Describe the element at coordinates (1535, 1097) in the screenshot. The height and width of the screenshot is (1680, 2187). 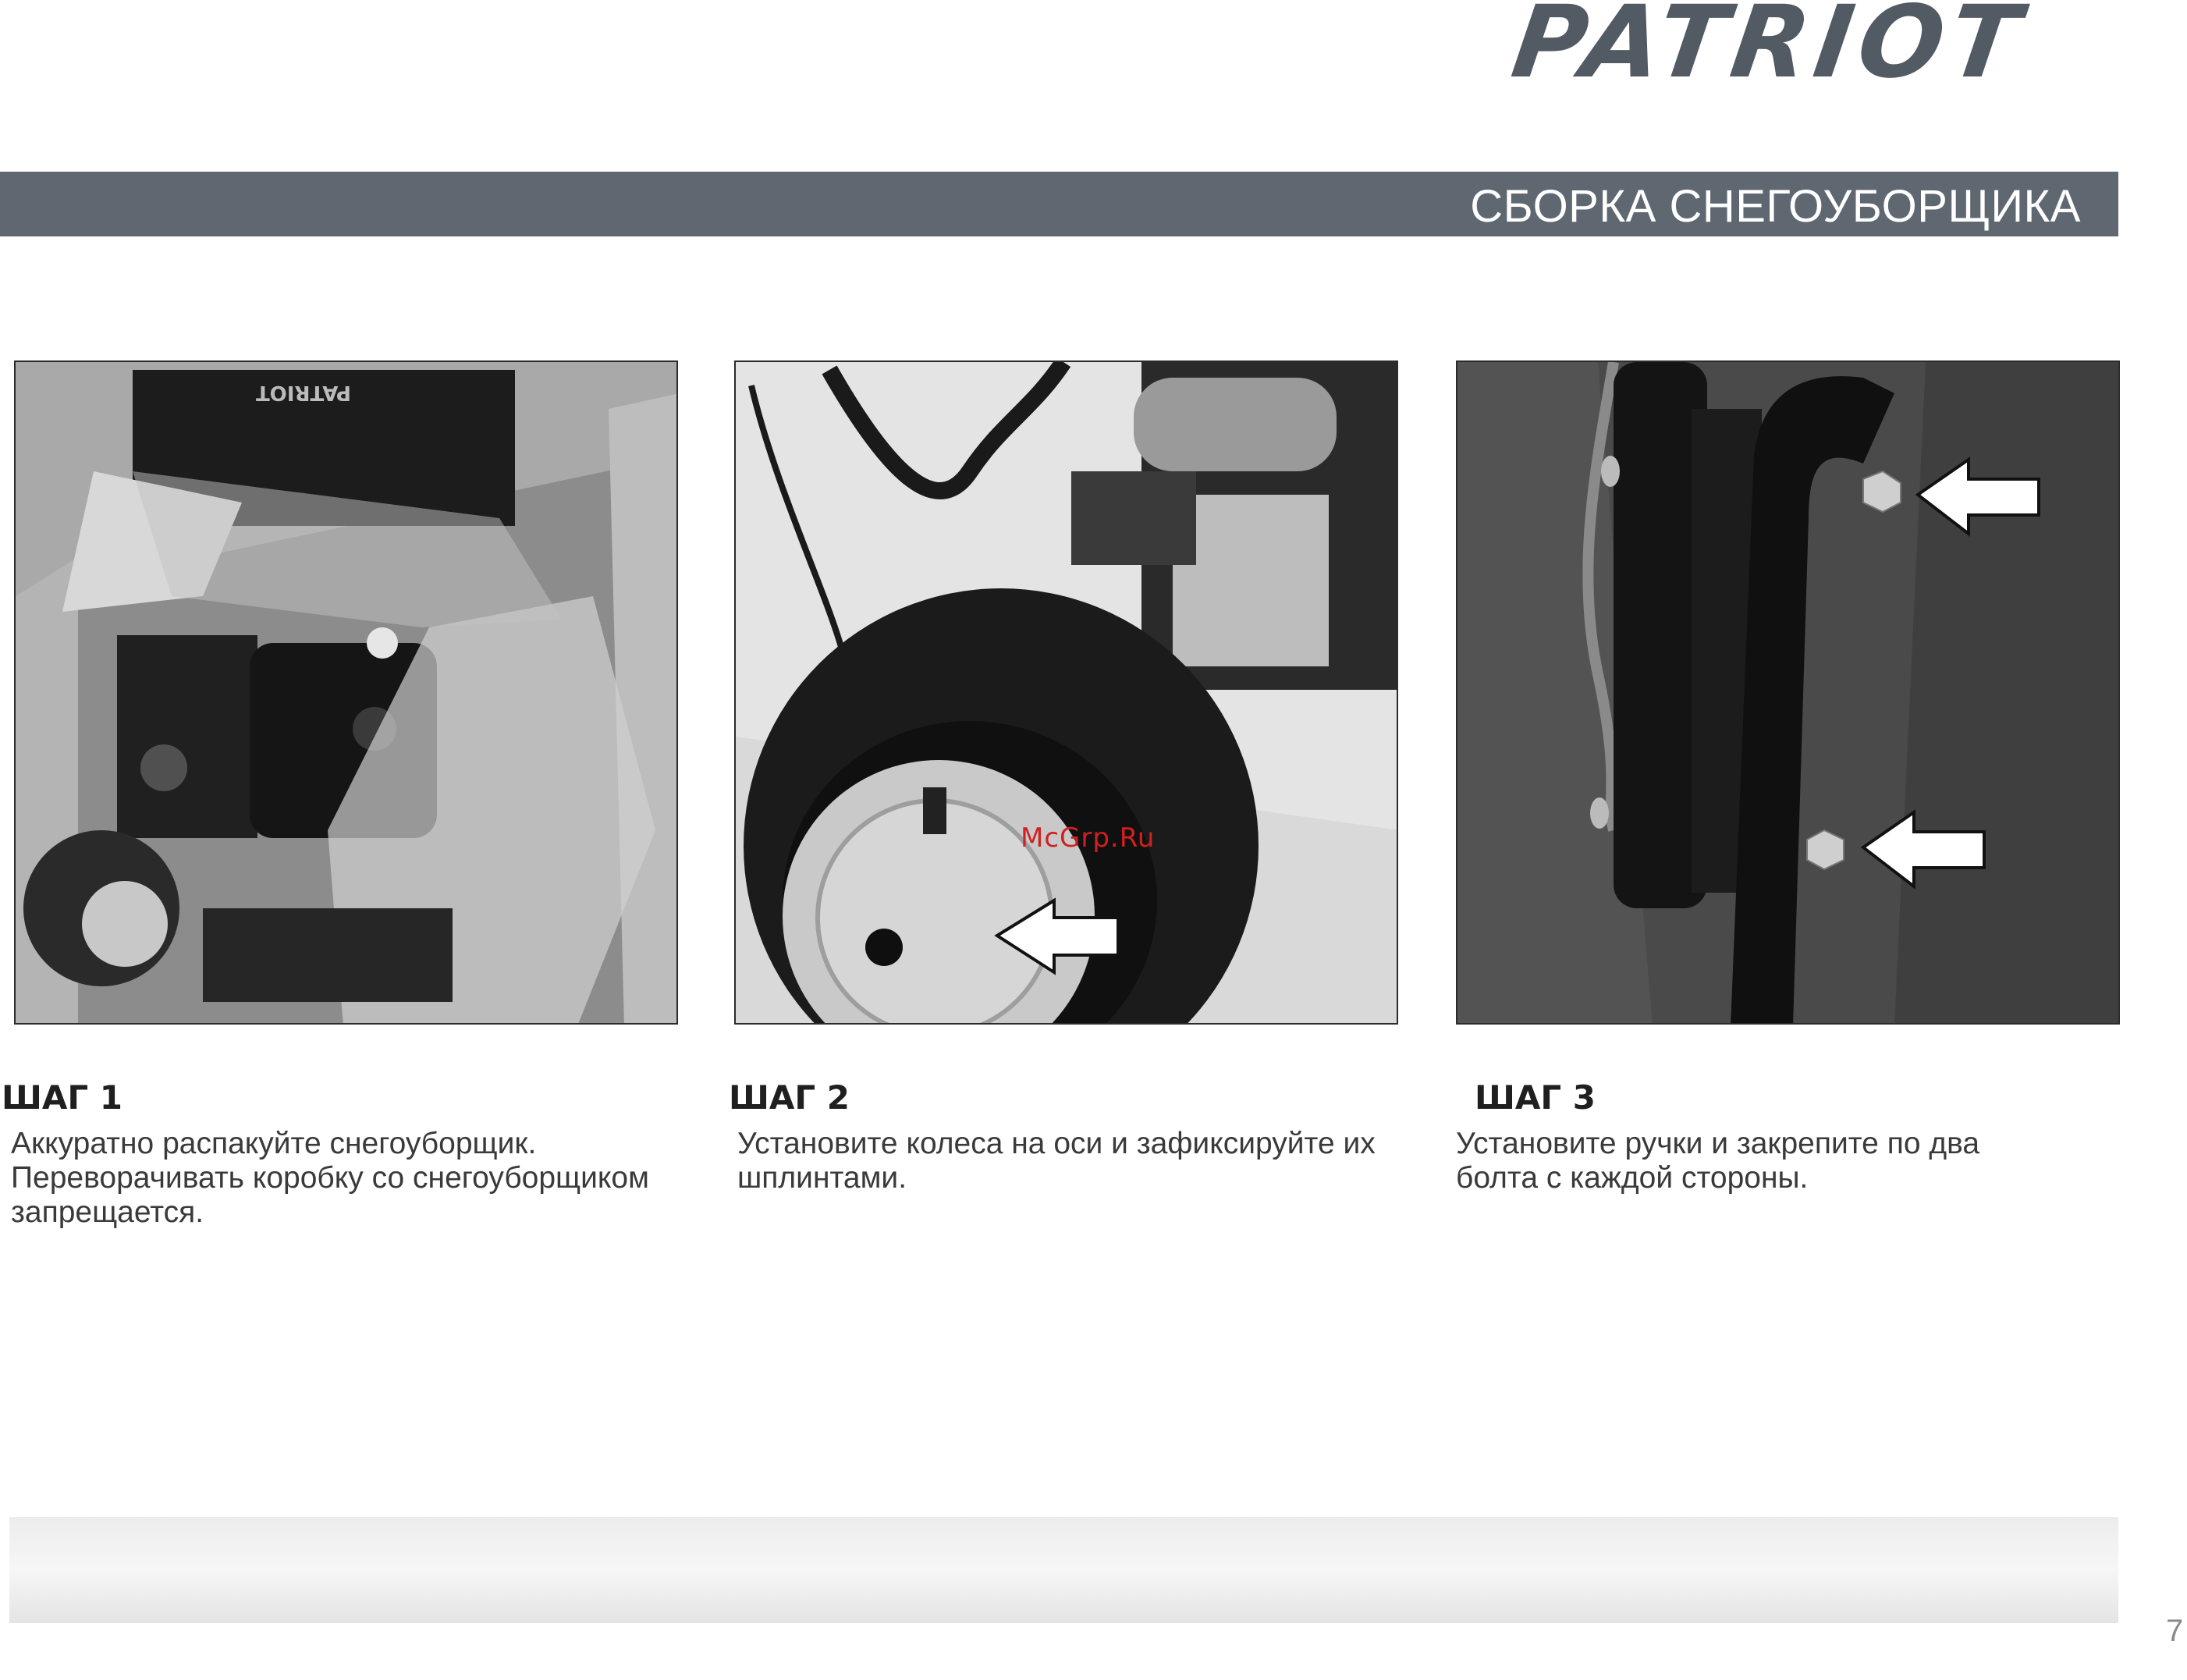
I see `step-3-title: ШАГ 3` at that location.